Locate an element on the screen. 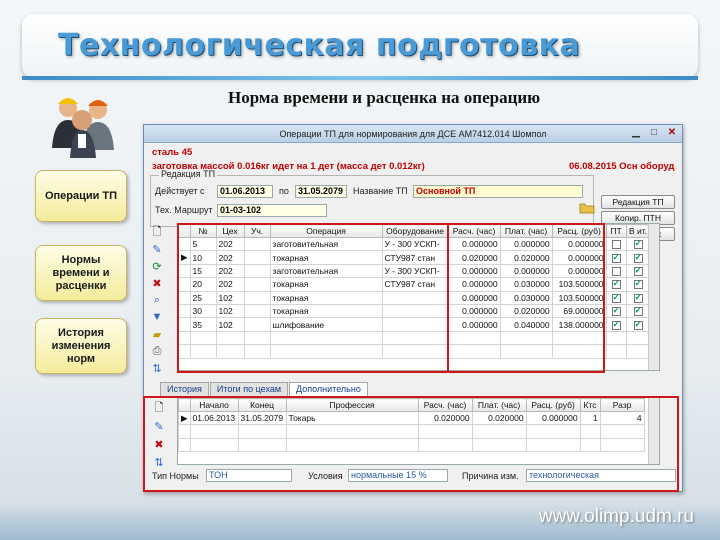 This screenshot has width=720, height=540. cell-rate: 103.500000 is located at coordinates (579, 284).